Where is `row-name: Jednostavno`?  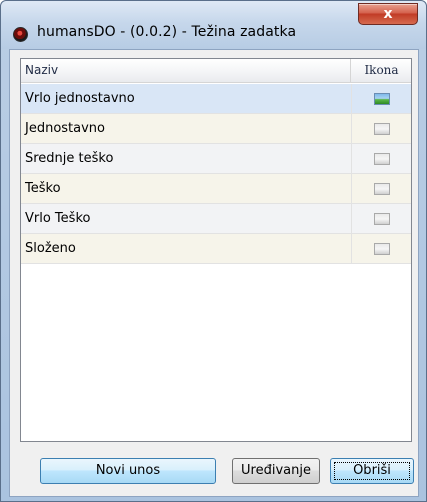 row-name: Jednostavno is located at coordinates (65, 128).